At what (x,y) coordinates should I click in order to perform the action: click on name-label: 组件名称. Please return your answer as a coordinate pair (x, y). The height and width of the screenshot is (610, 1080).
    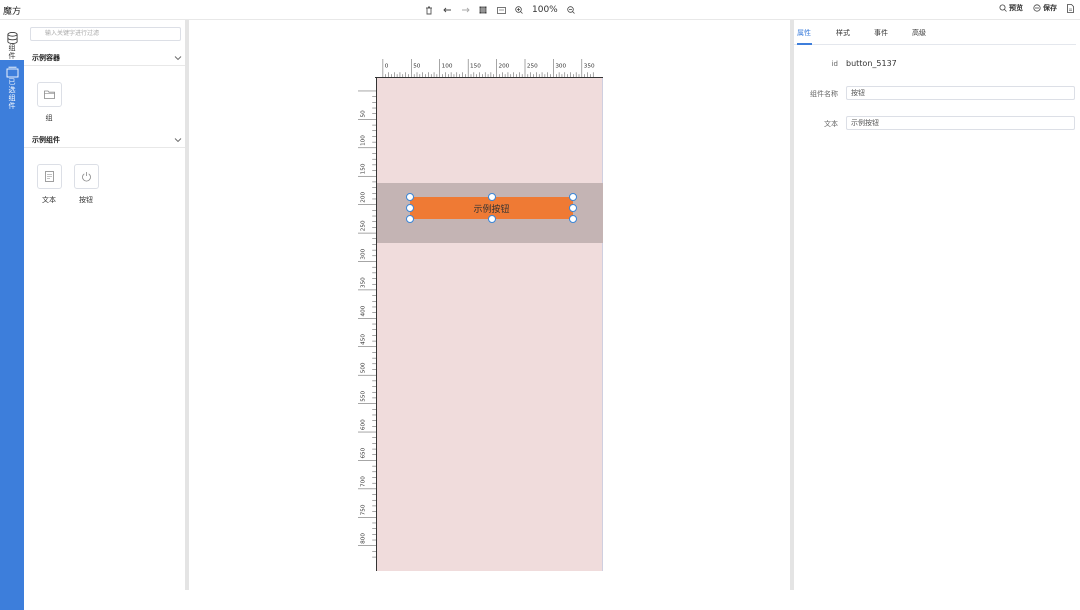
    Looking at the image, I should click on (824, 94).